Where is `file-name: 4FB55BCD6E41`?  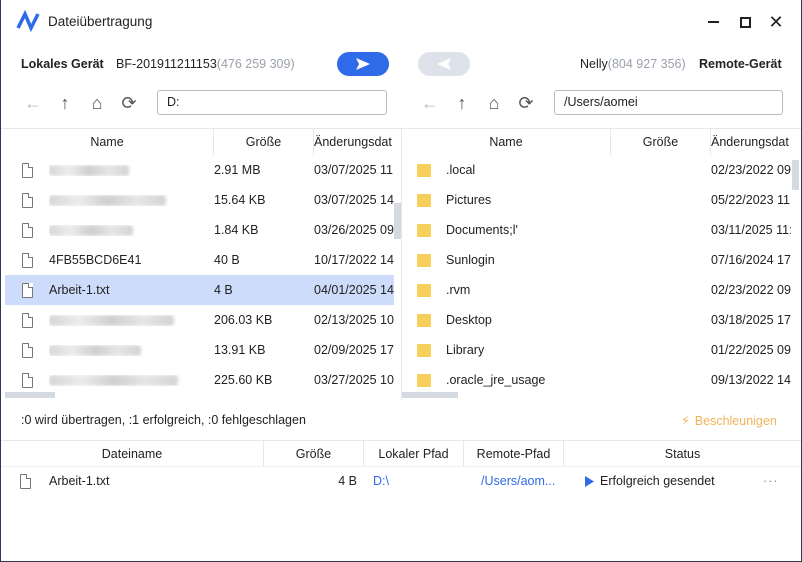 file-name: 4FB55BCD6E41 is located at coordinates (95, 260).